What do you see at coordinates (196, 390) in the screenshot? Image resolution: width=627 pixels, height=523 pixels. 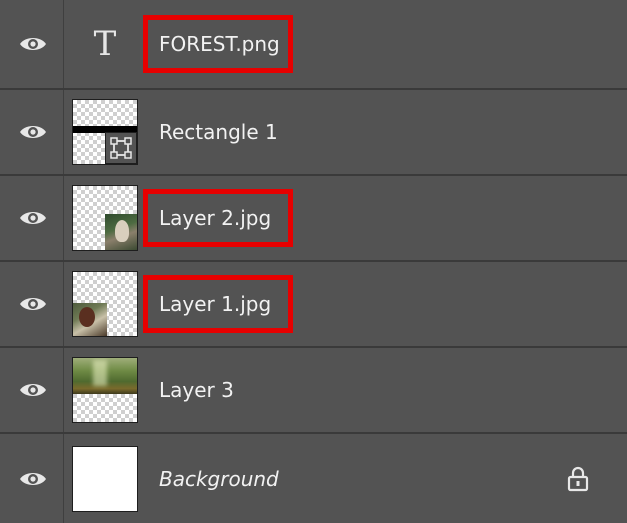 I see `layer-name: Layer 3` at bounding box center [196, 390].